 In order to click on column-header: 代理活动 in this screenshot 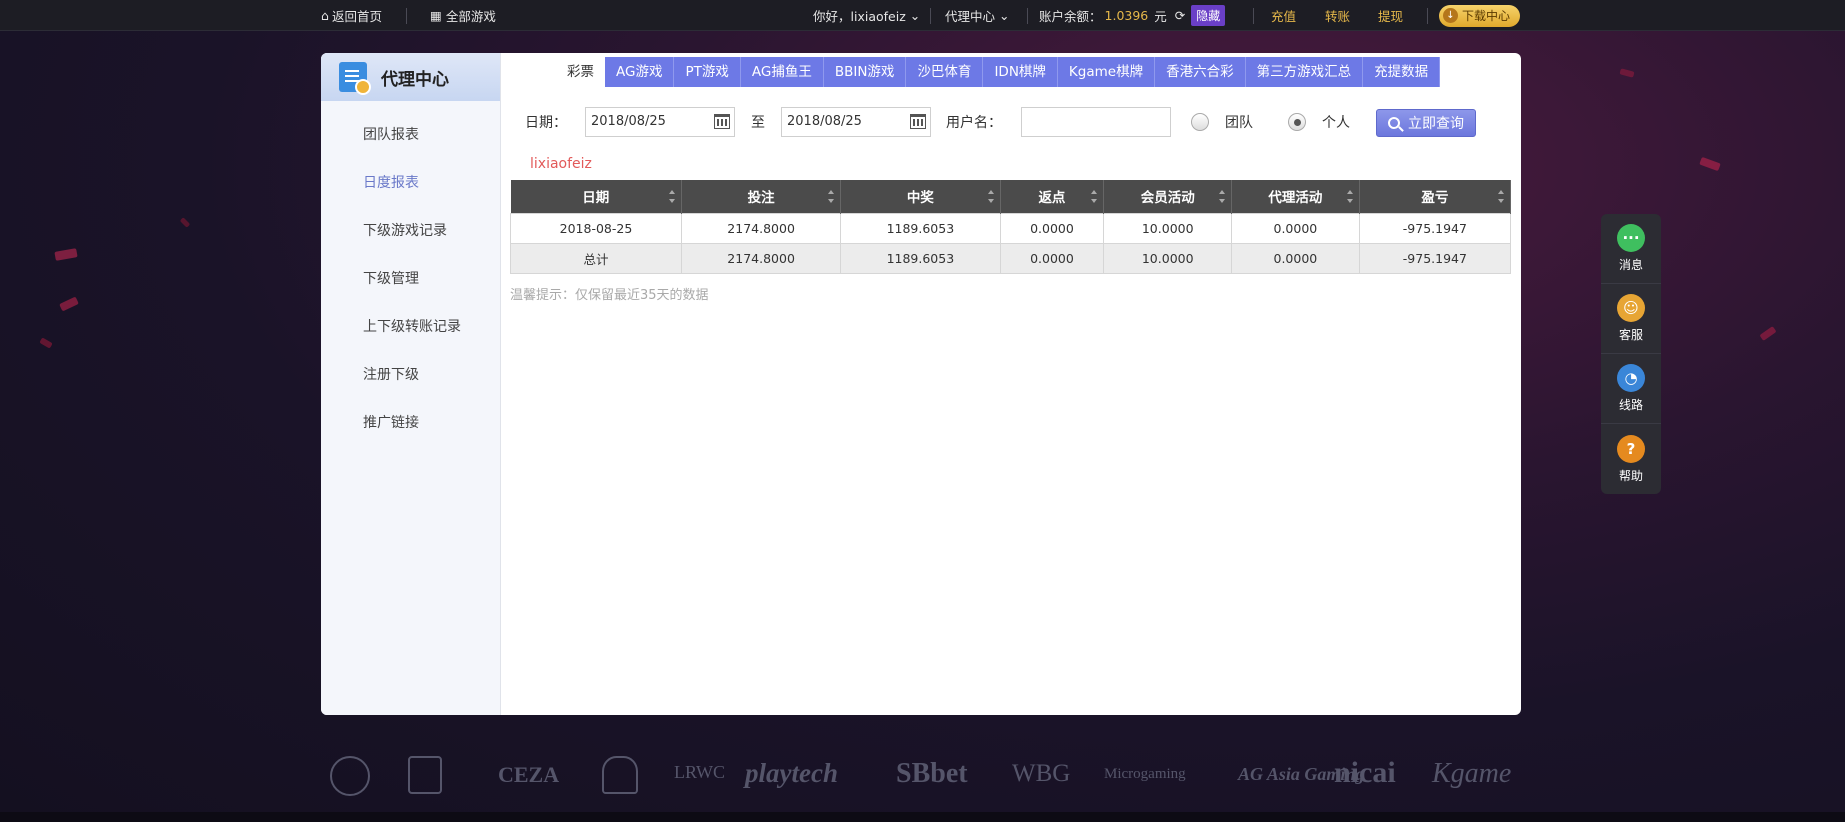, I will do `click(1295, 196)`.